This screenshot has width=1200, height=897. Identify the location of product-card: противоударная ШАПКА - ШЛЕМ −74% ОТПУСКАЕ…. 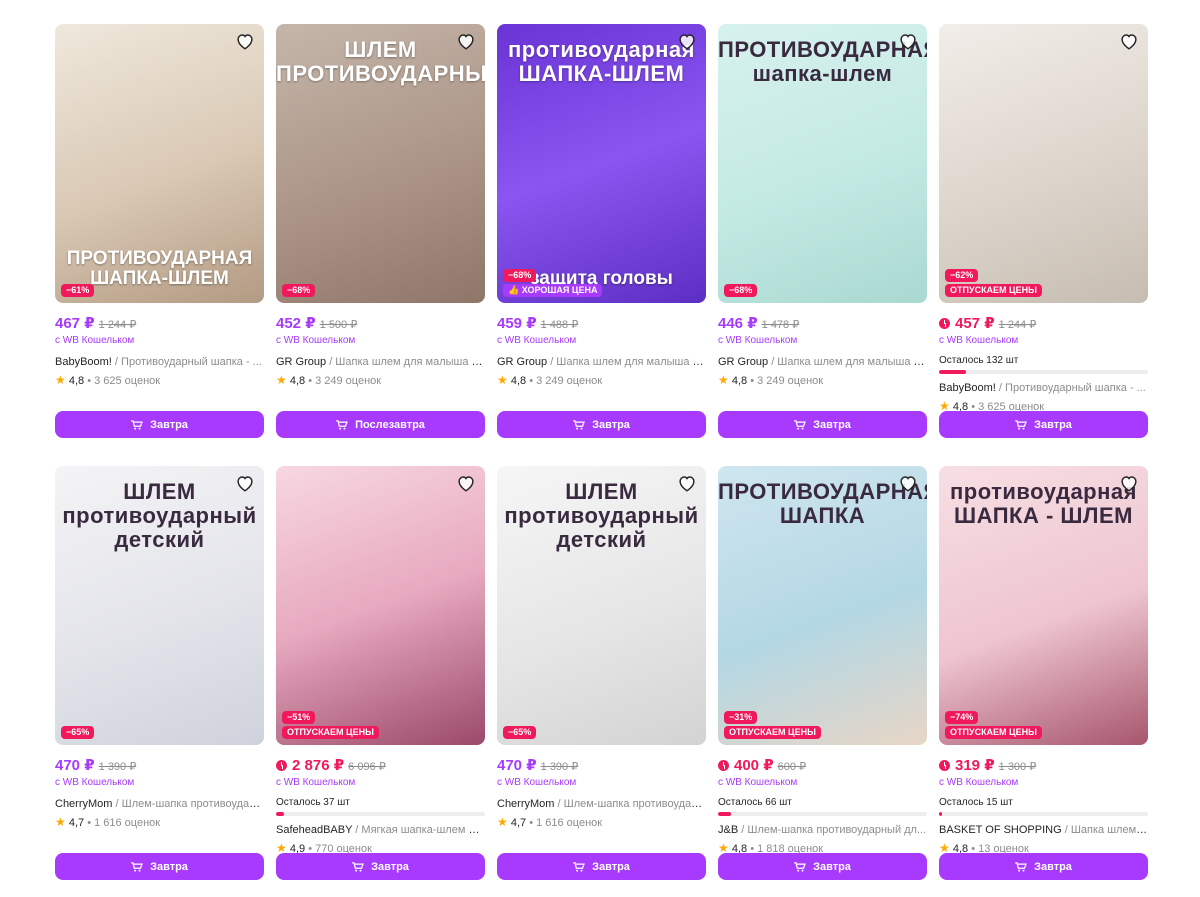
(1043, 676).